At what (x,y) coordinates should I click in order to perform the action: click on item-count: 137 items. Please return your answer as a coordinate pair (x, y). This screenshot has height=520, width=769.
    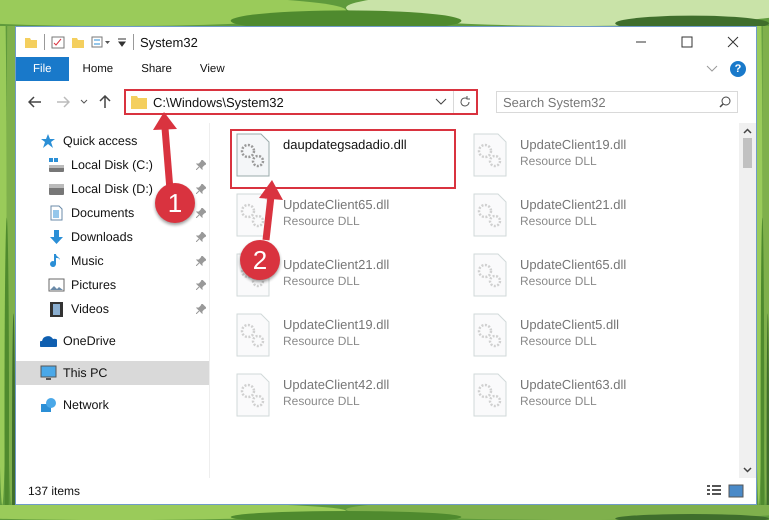
    Looking at the image, I should click on (54, 491).